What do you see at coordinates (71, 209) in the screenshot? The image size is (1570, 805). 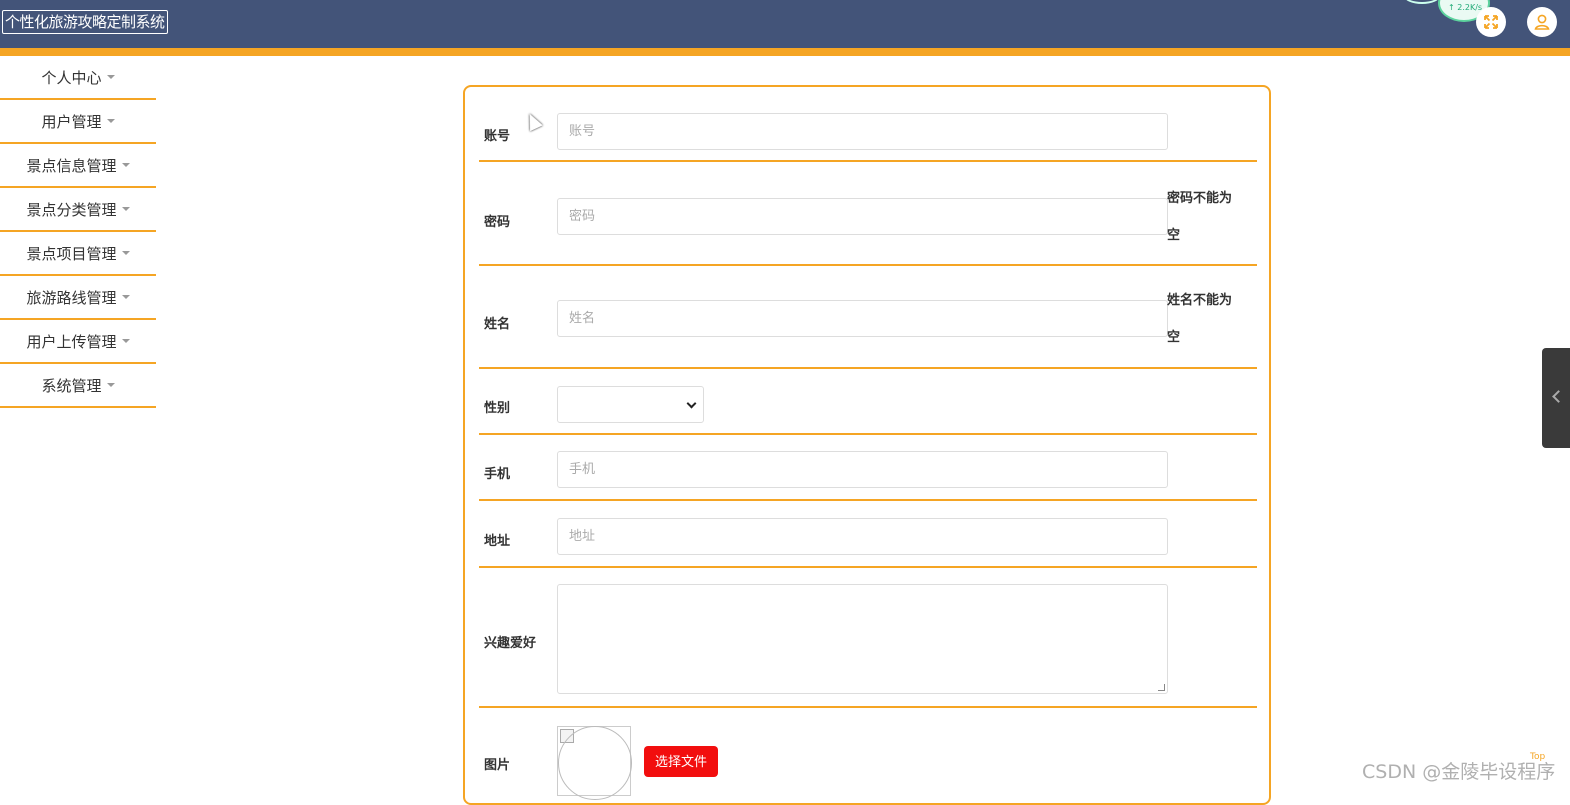 I see `sidebar-item-label: 景点分类管理` at bounding box center [71, 209].